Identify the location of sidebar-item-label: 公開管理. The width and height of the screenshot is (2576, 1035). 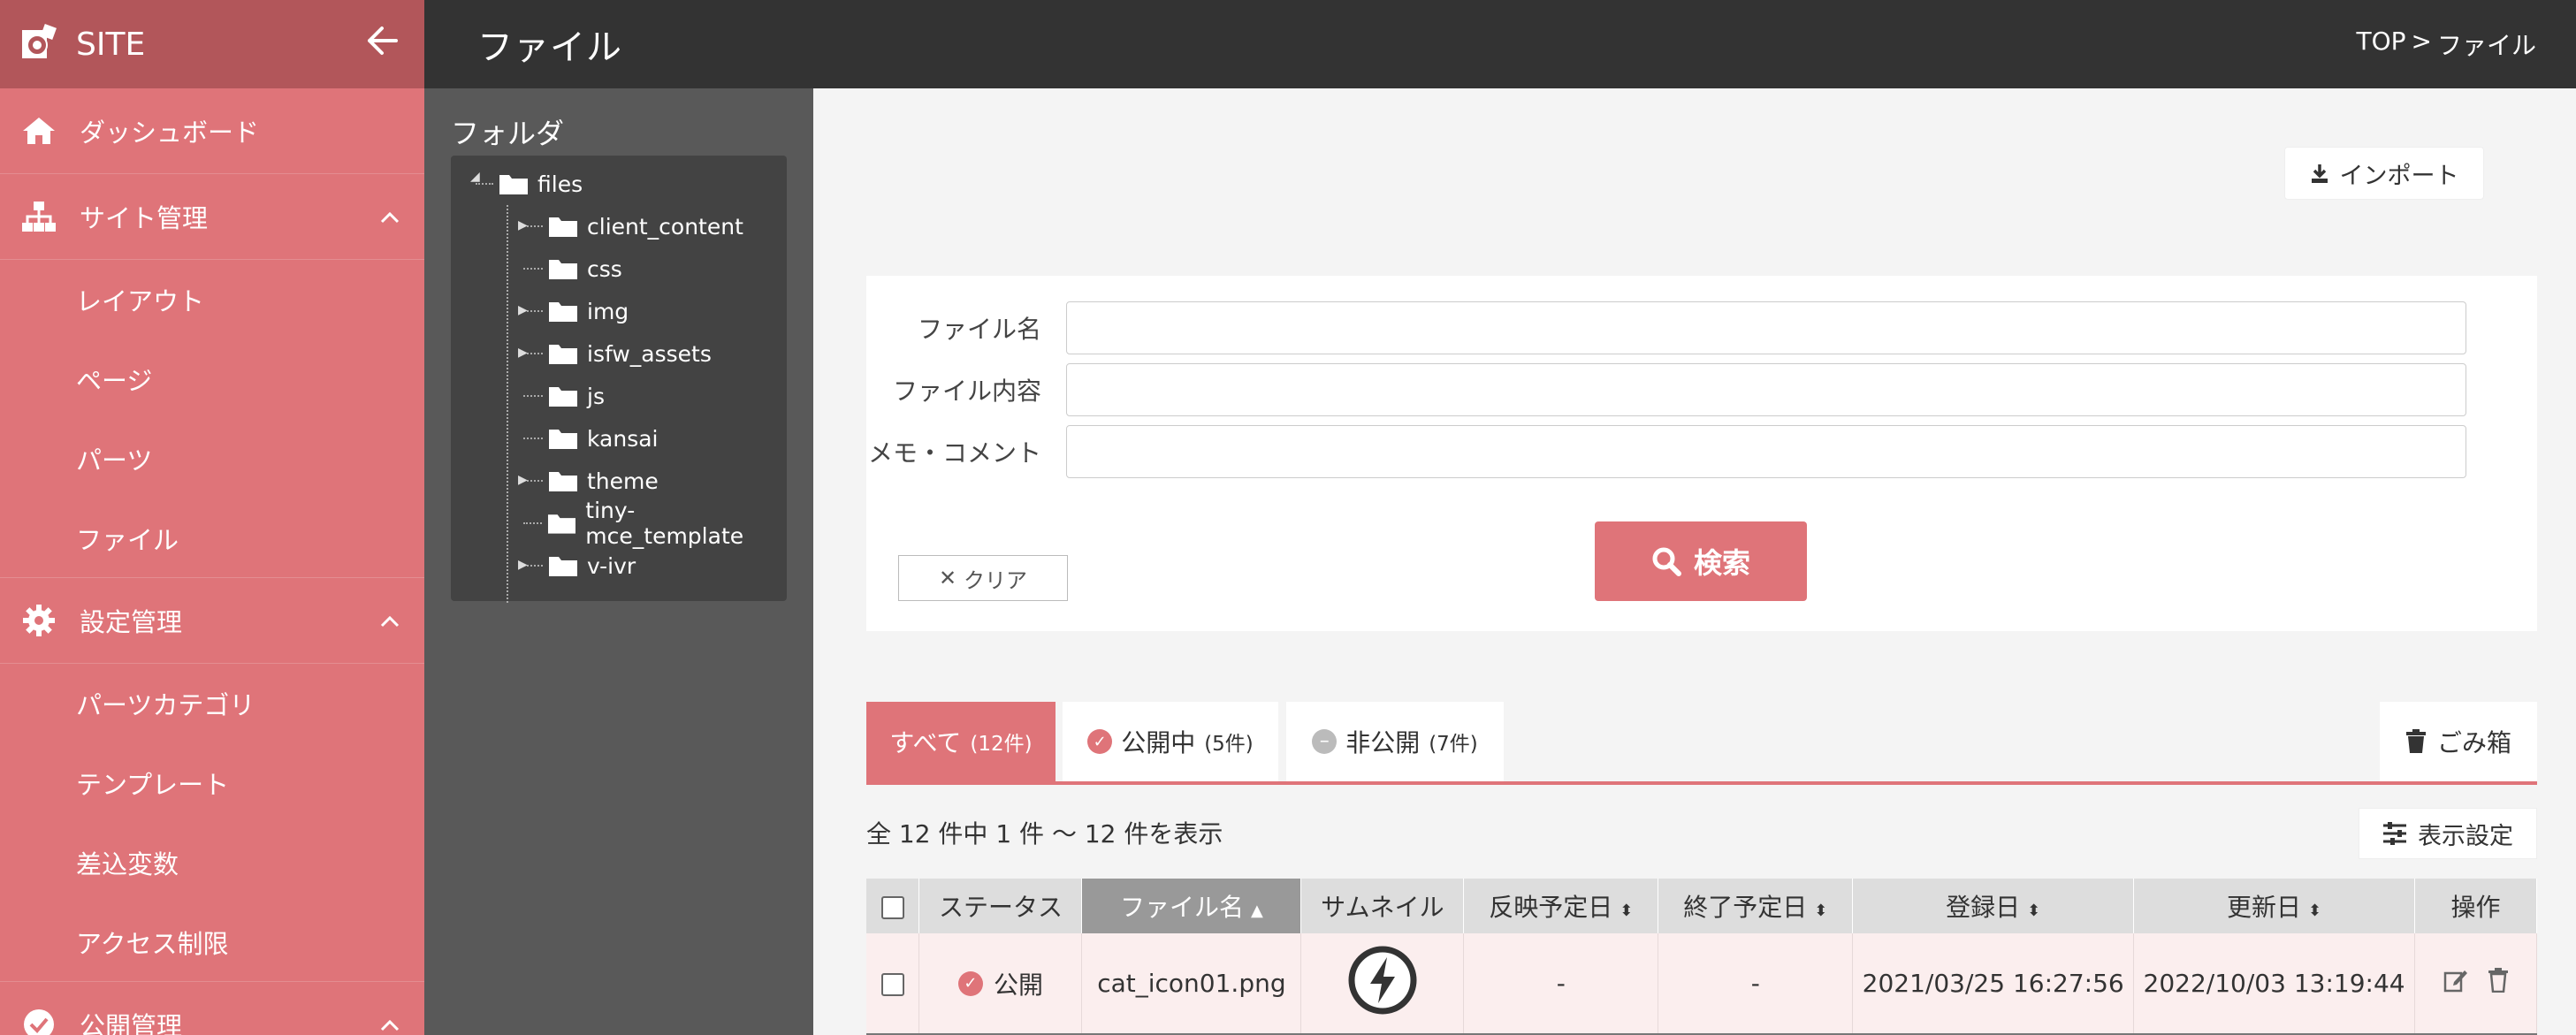
(131, 1023).